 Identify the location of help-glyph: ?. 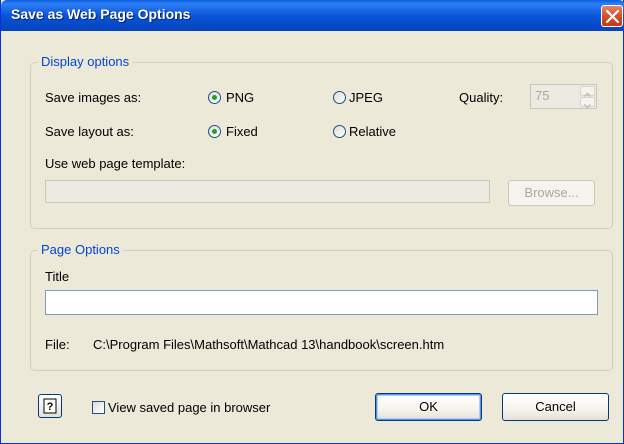
(50, 407).